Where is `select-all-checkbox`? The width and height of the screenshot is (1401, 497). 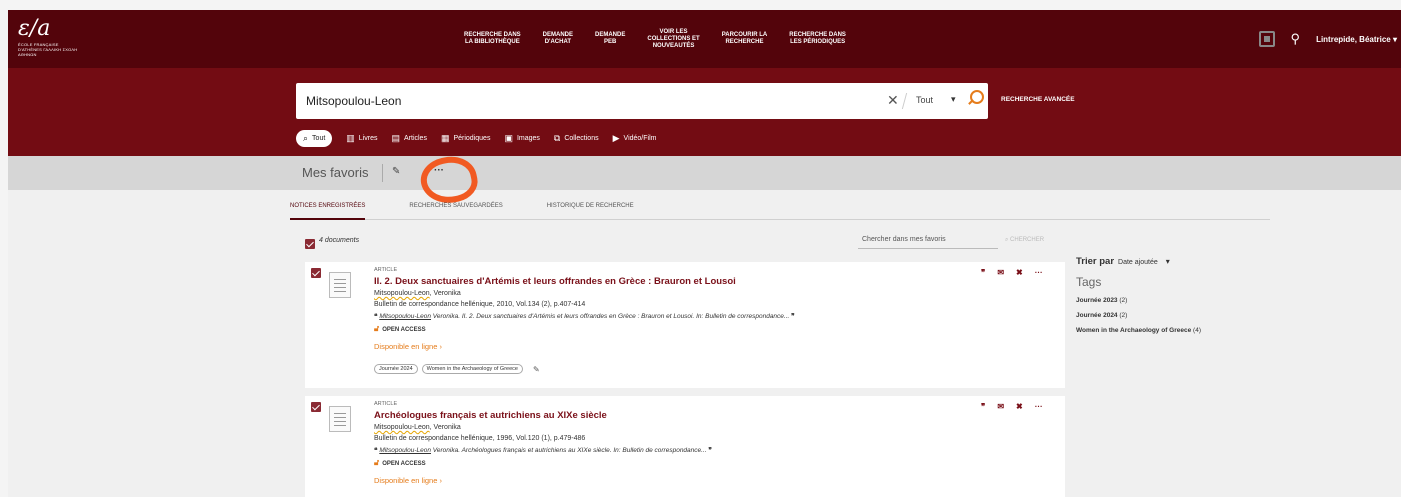
select-all-checkbox is located at coordinates (310, 244).